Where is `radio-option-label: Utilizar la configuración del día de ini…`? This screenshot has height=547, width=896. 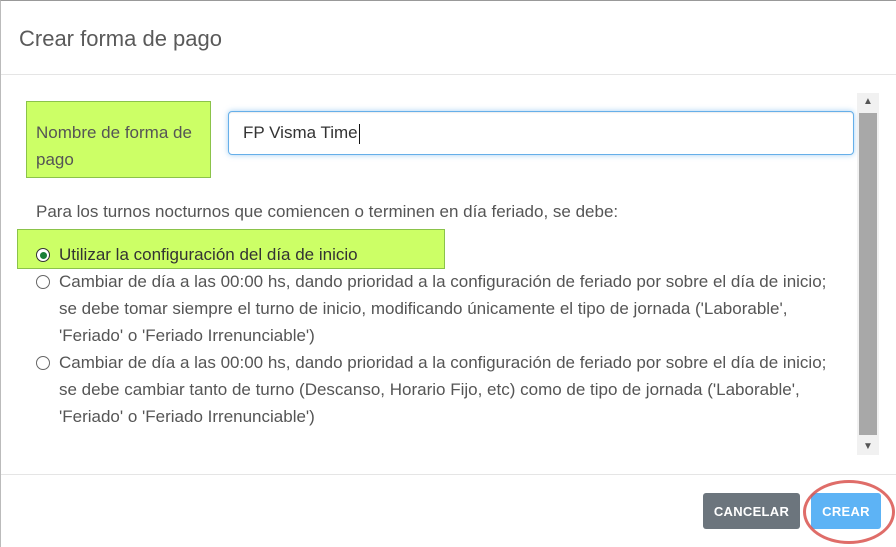
radio-option-label: Utilizar la configuración del día de ini… is located at coordinates (208, 254).